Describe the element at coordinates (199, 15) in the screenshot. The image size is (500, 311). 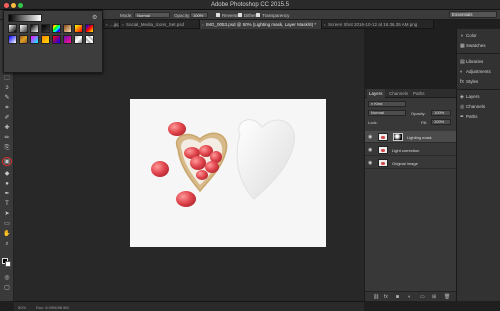
I see `opacity-field: 100%` at that location.